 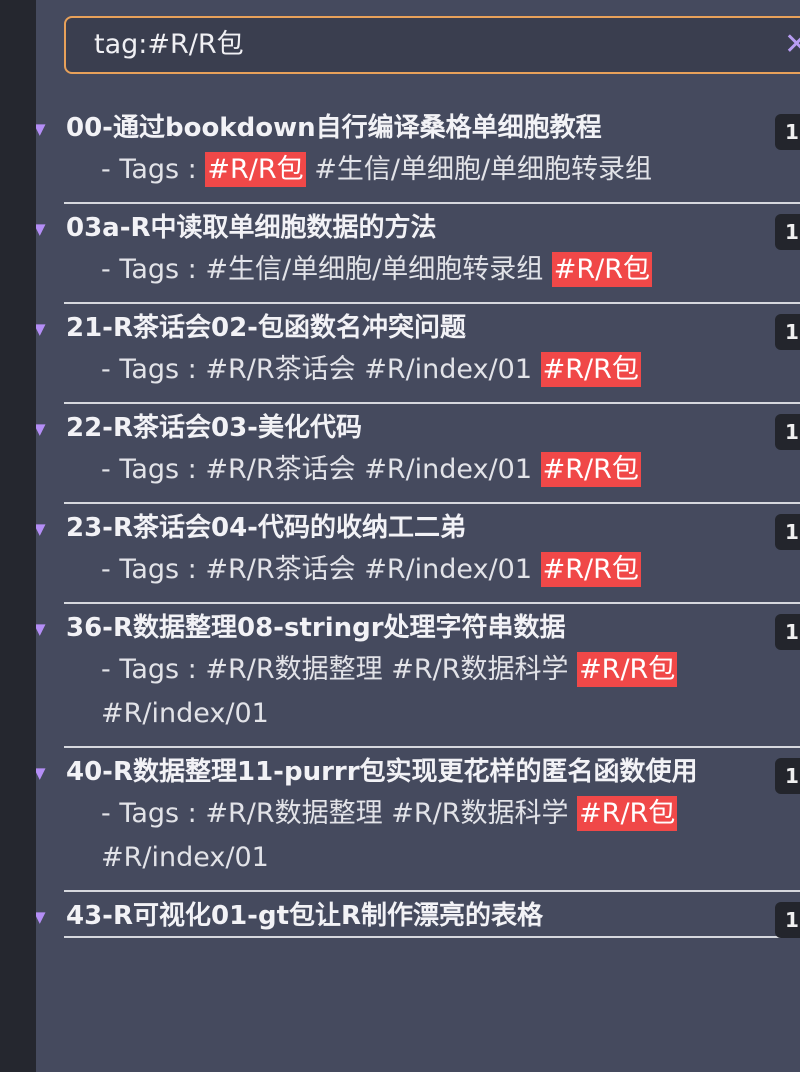 I want to click on search-box: tag:#R/R包 ✕, so click(x=432, y=45).